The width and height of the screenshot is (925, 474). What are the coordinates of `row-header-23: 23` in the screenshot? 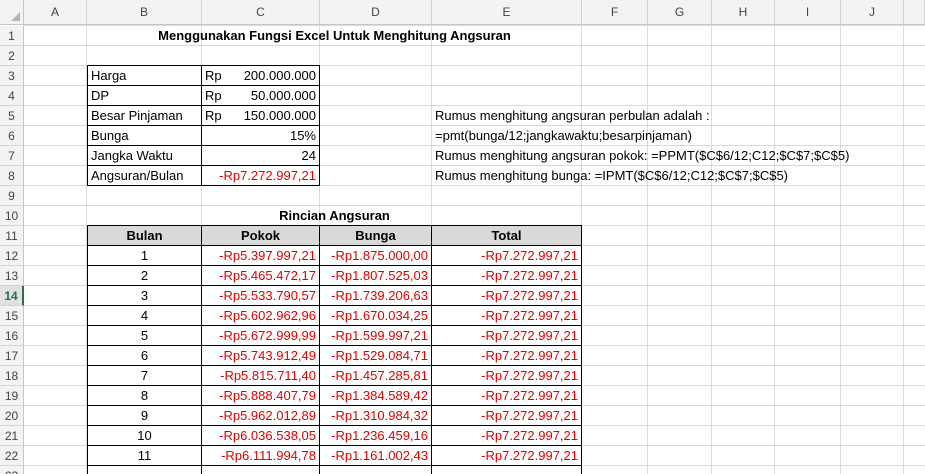 It's located at (12, 470).